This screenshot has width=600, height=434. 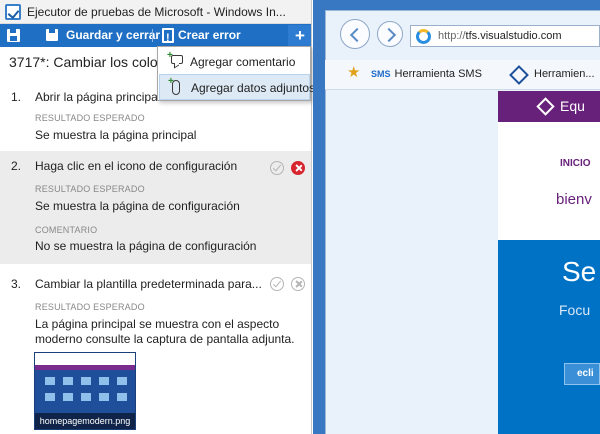 I want to click on page-header-text: Equ, so click(x=572, y=106).